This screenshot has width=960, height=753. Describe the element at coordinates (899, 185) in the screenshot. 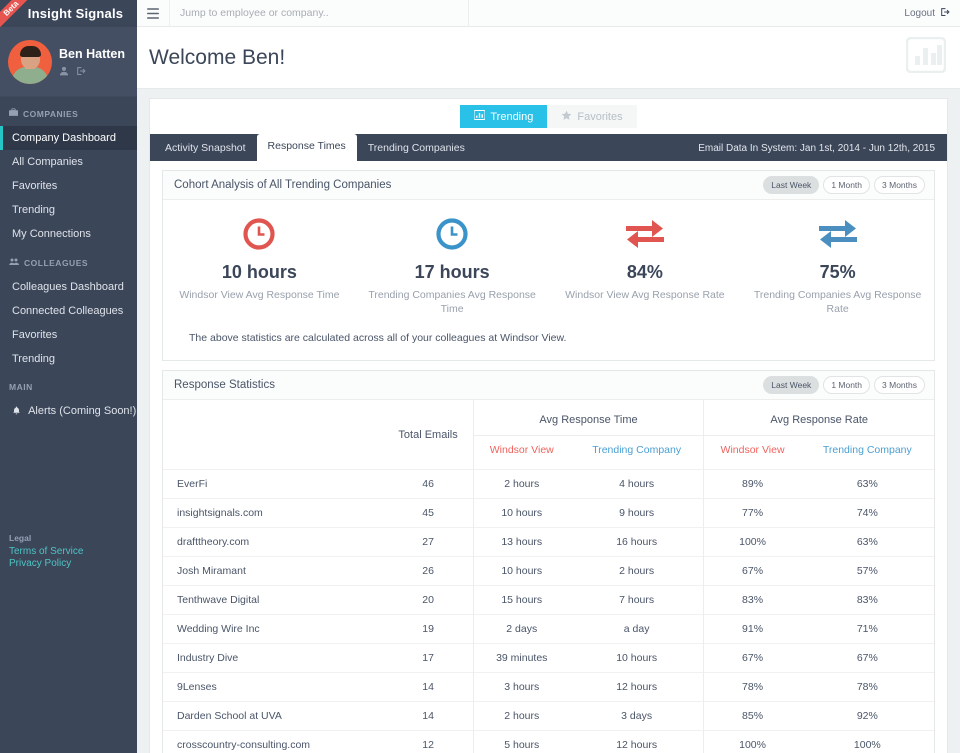

I see `cohort-pill-3-months: 3 Months` at that location.